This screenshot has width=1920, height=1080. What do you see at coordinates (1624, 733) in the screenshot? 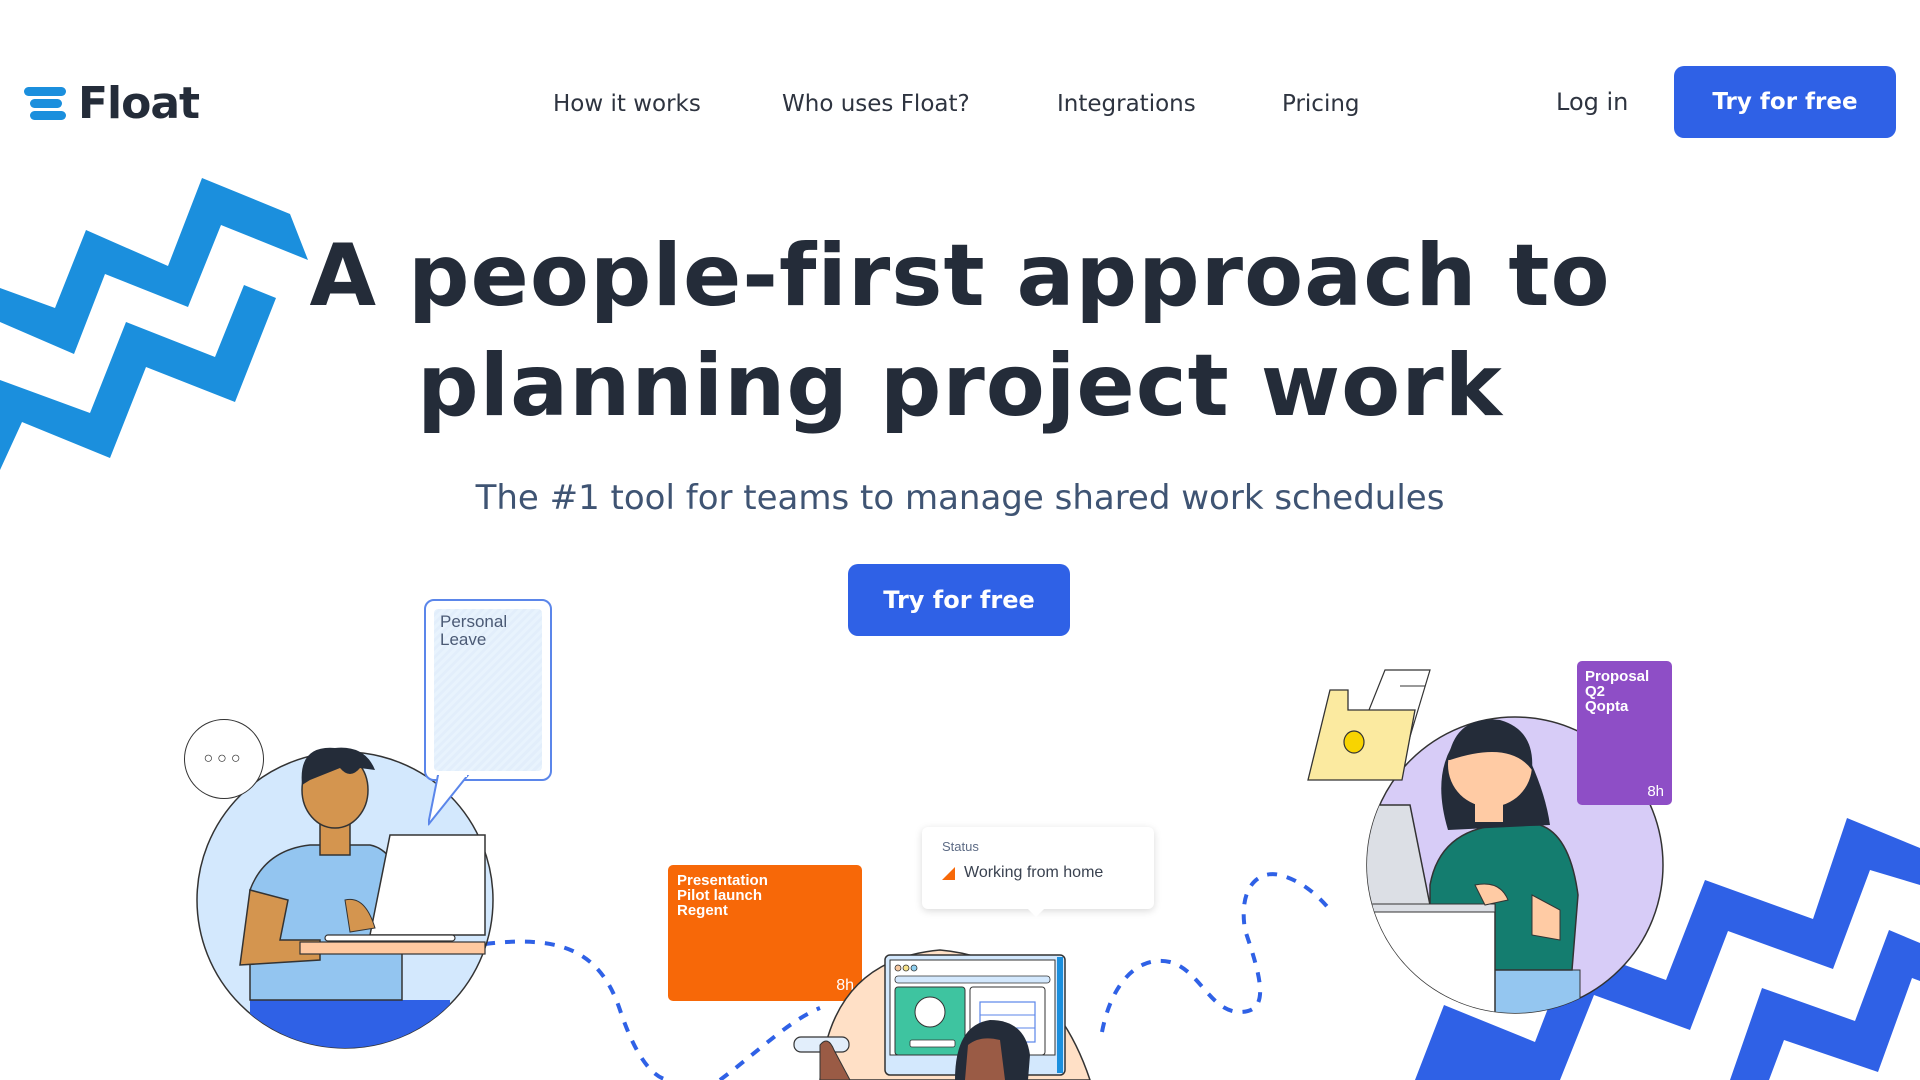
I see `project-card-purple: Proposal Q2 Qopta 8h` at bounding box center [1624, 733].